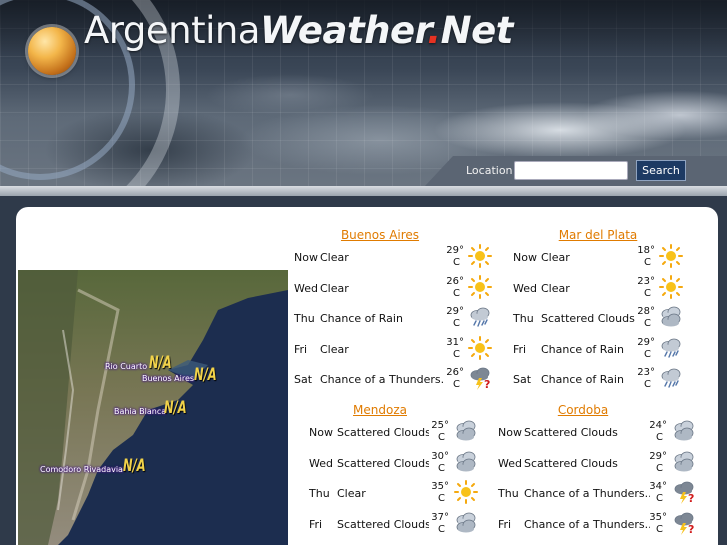  What do you see at coordinates (394, 494) in the screenshot?
I see `forecast-row: Thu Clear 35° C` at bounding box center [394, 494].